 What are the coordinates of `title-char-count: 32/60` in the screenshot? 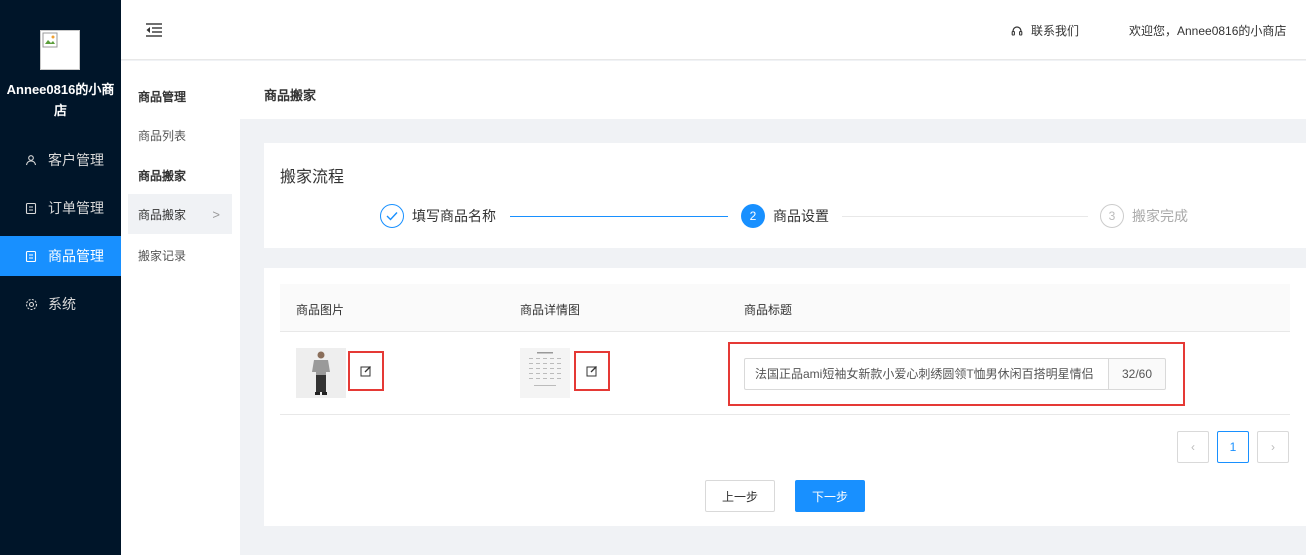 It's located at (1137, 374).